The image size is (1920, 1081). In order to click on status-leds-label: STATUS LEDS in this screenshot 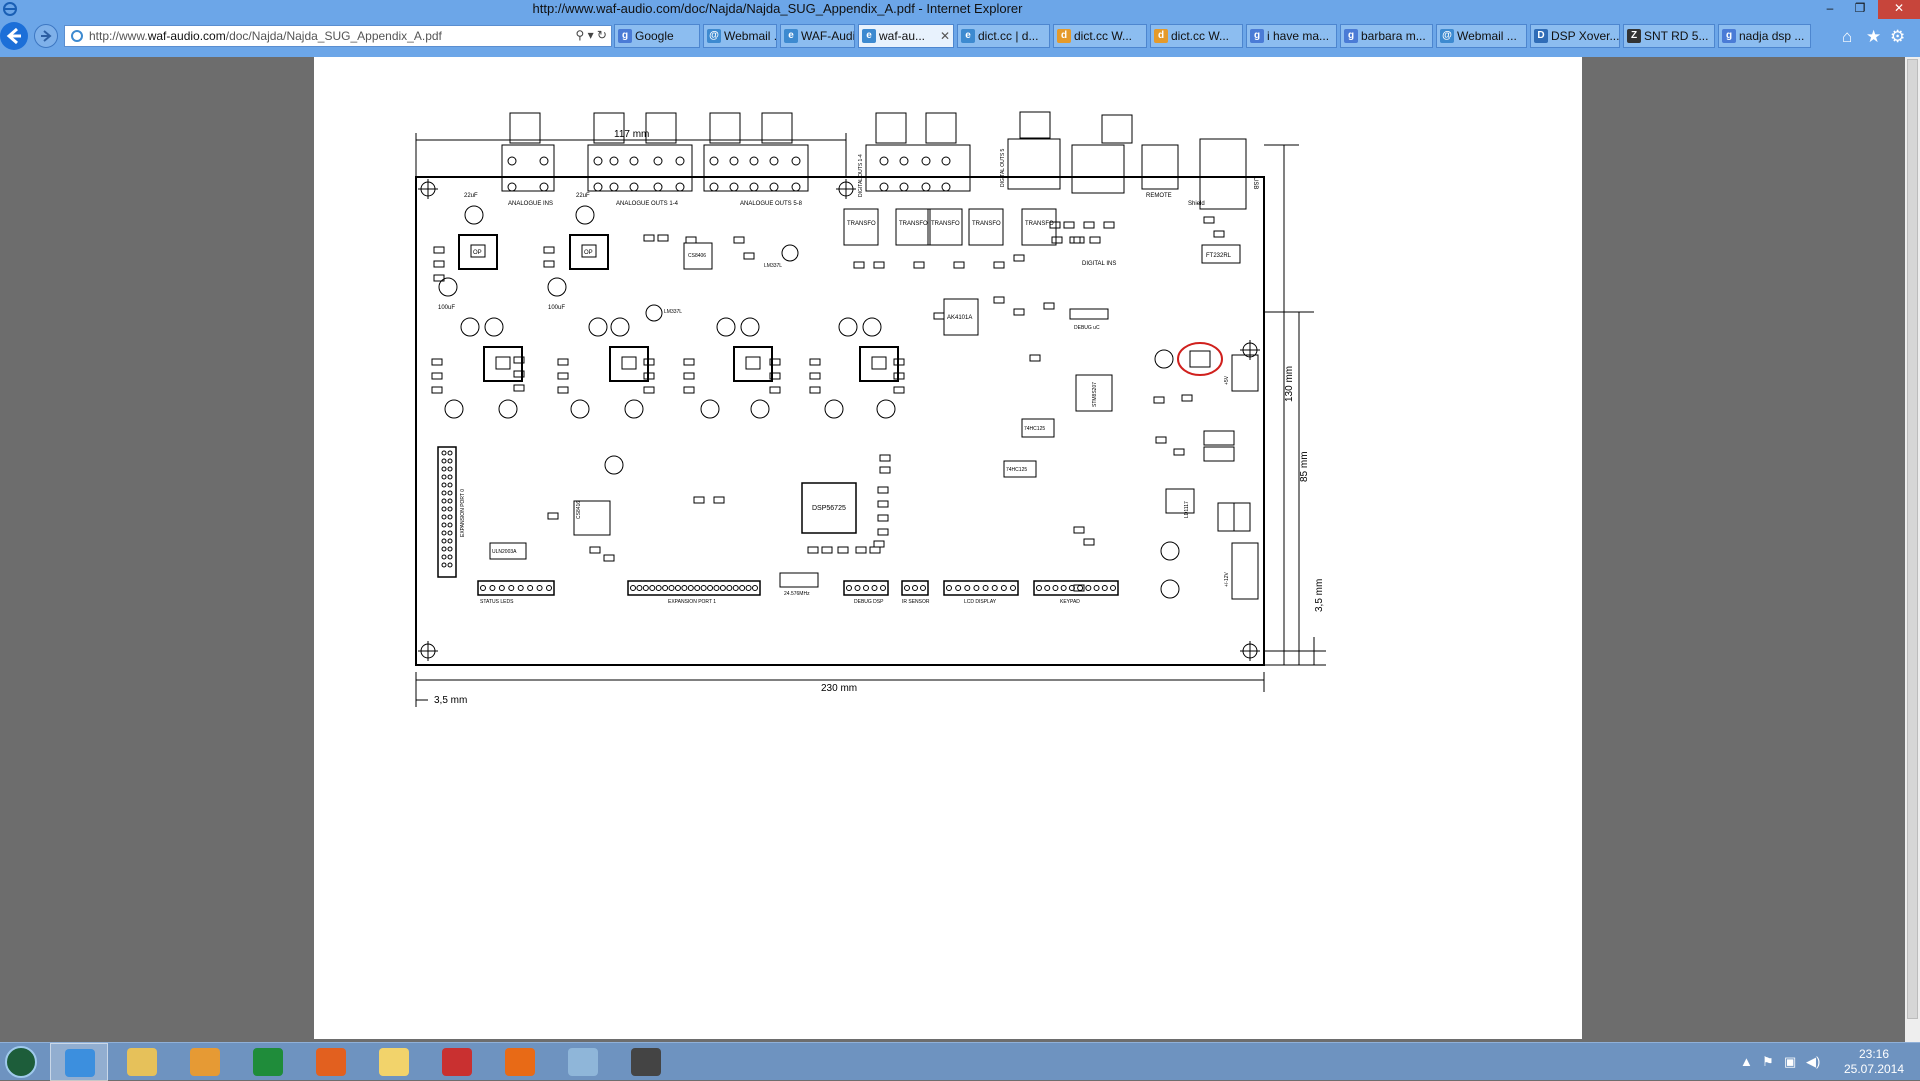, I will do `click(497, 602)`.